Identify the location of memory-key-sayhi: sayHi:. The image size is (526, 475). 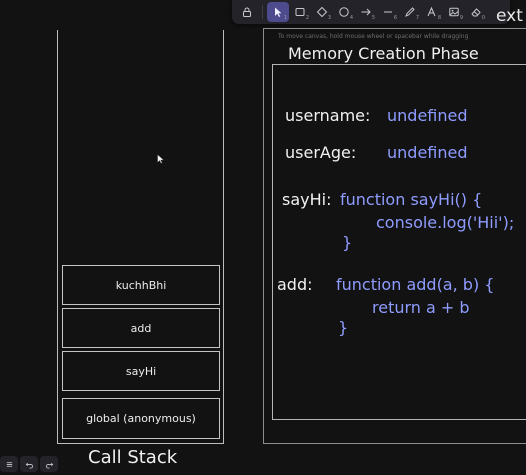
(306, 199).